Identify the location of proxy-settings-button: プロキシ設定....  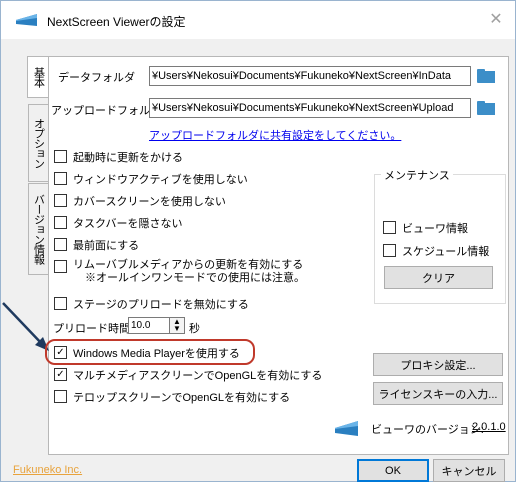
(438, 364).